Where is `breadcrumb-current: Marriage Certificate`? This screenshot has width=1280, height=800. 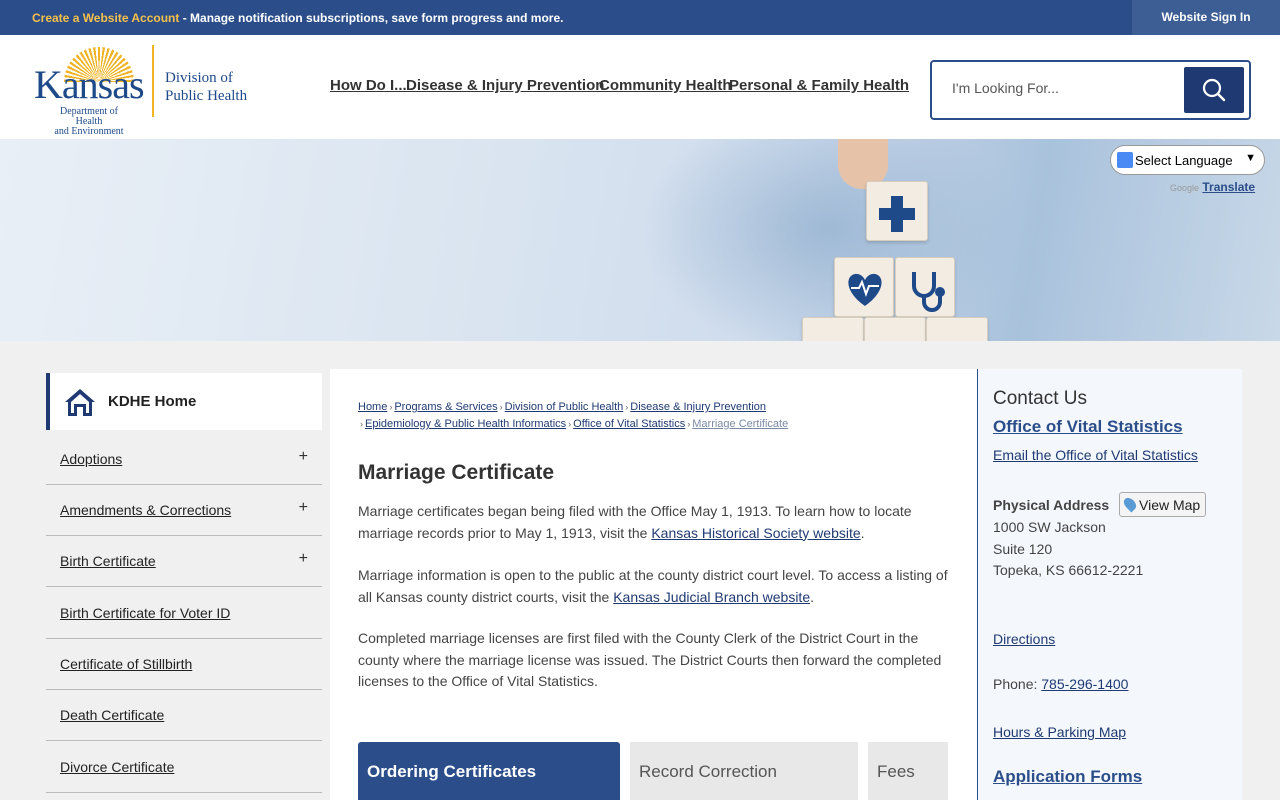 breadcrumb-current: Marriage Certificate is located at coordinates (740, 424).